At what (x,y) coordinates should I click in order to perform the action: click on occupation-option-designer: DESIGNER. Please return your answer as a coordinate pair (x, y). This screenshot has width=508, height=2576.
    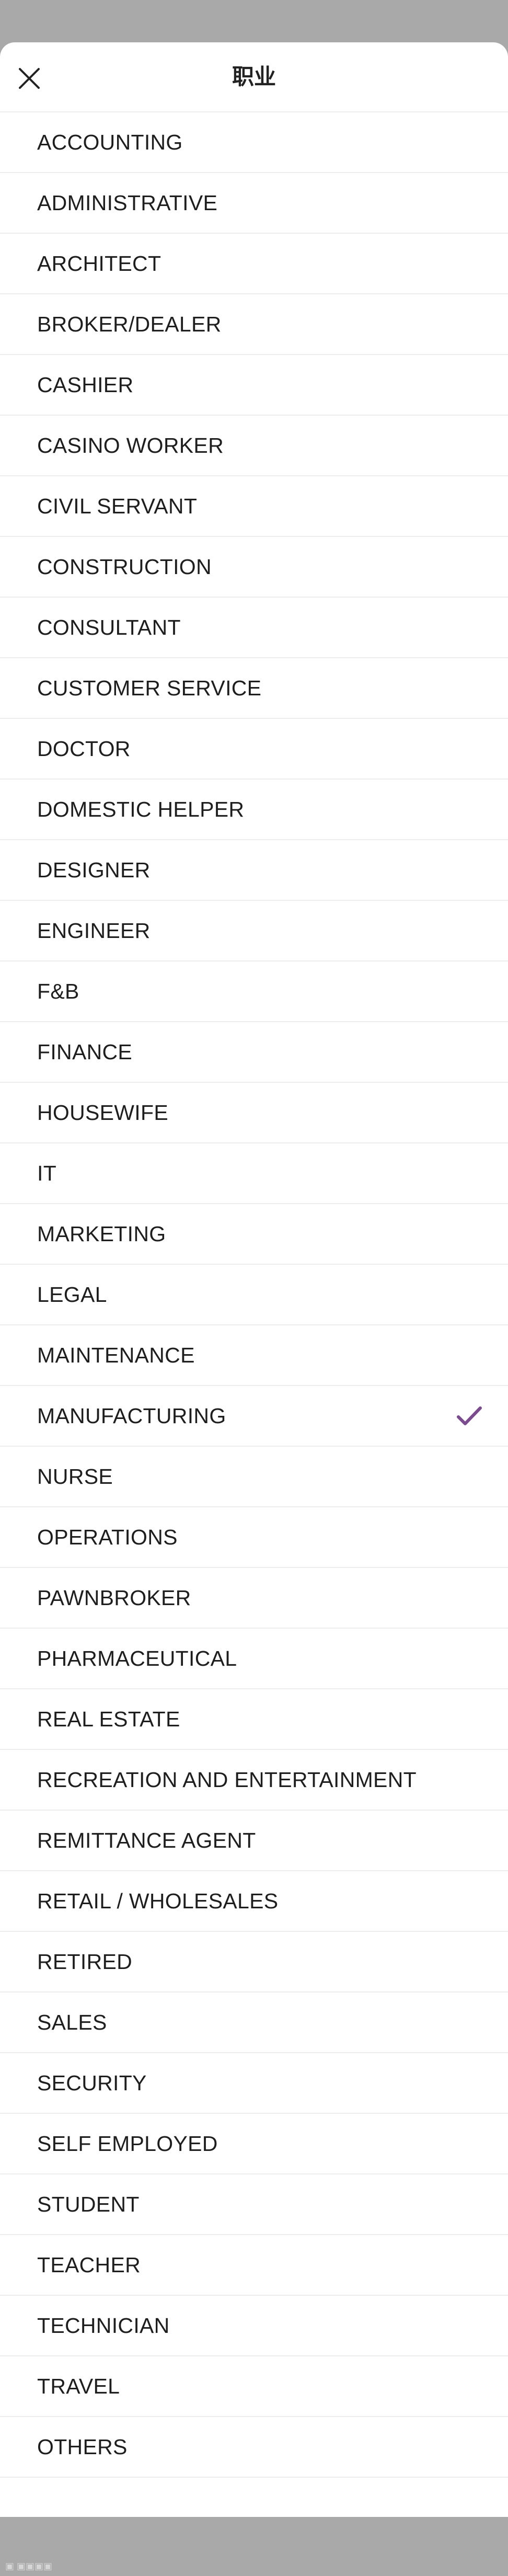
    Looking at the image, I should click on (254, 870).